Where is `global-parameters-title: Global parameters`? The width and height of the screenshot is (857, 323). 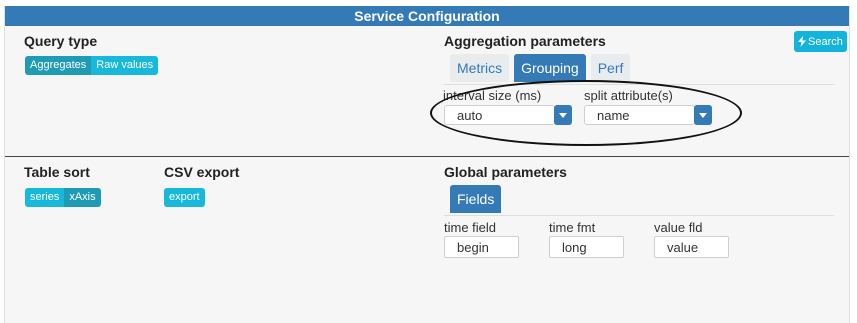 global-parameters-title: Global parameters is located at coordinates (505, 172).